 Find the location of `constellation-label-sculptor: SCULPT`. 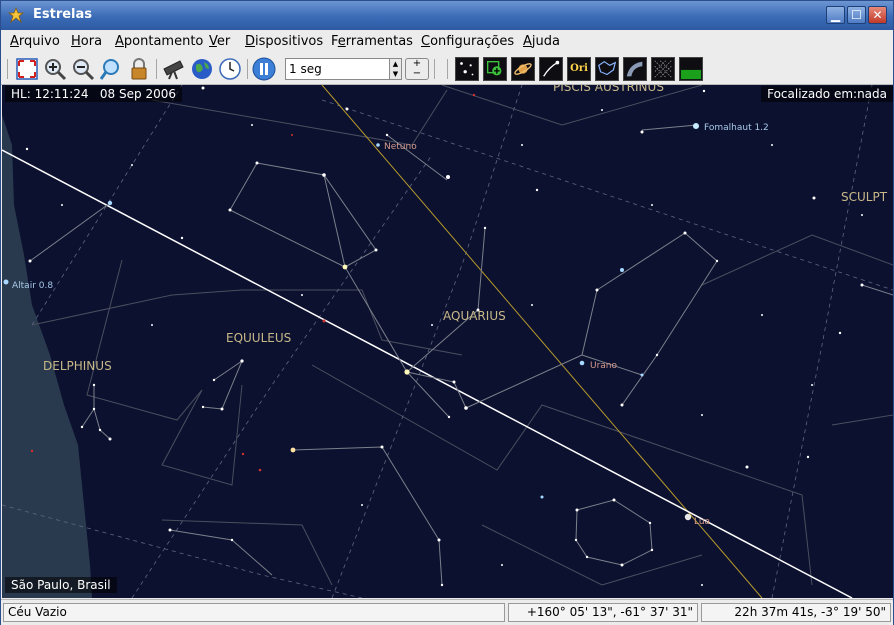

constellation-label-sculptor: SCULPT is located at coordinates (864, 197).